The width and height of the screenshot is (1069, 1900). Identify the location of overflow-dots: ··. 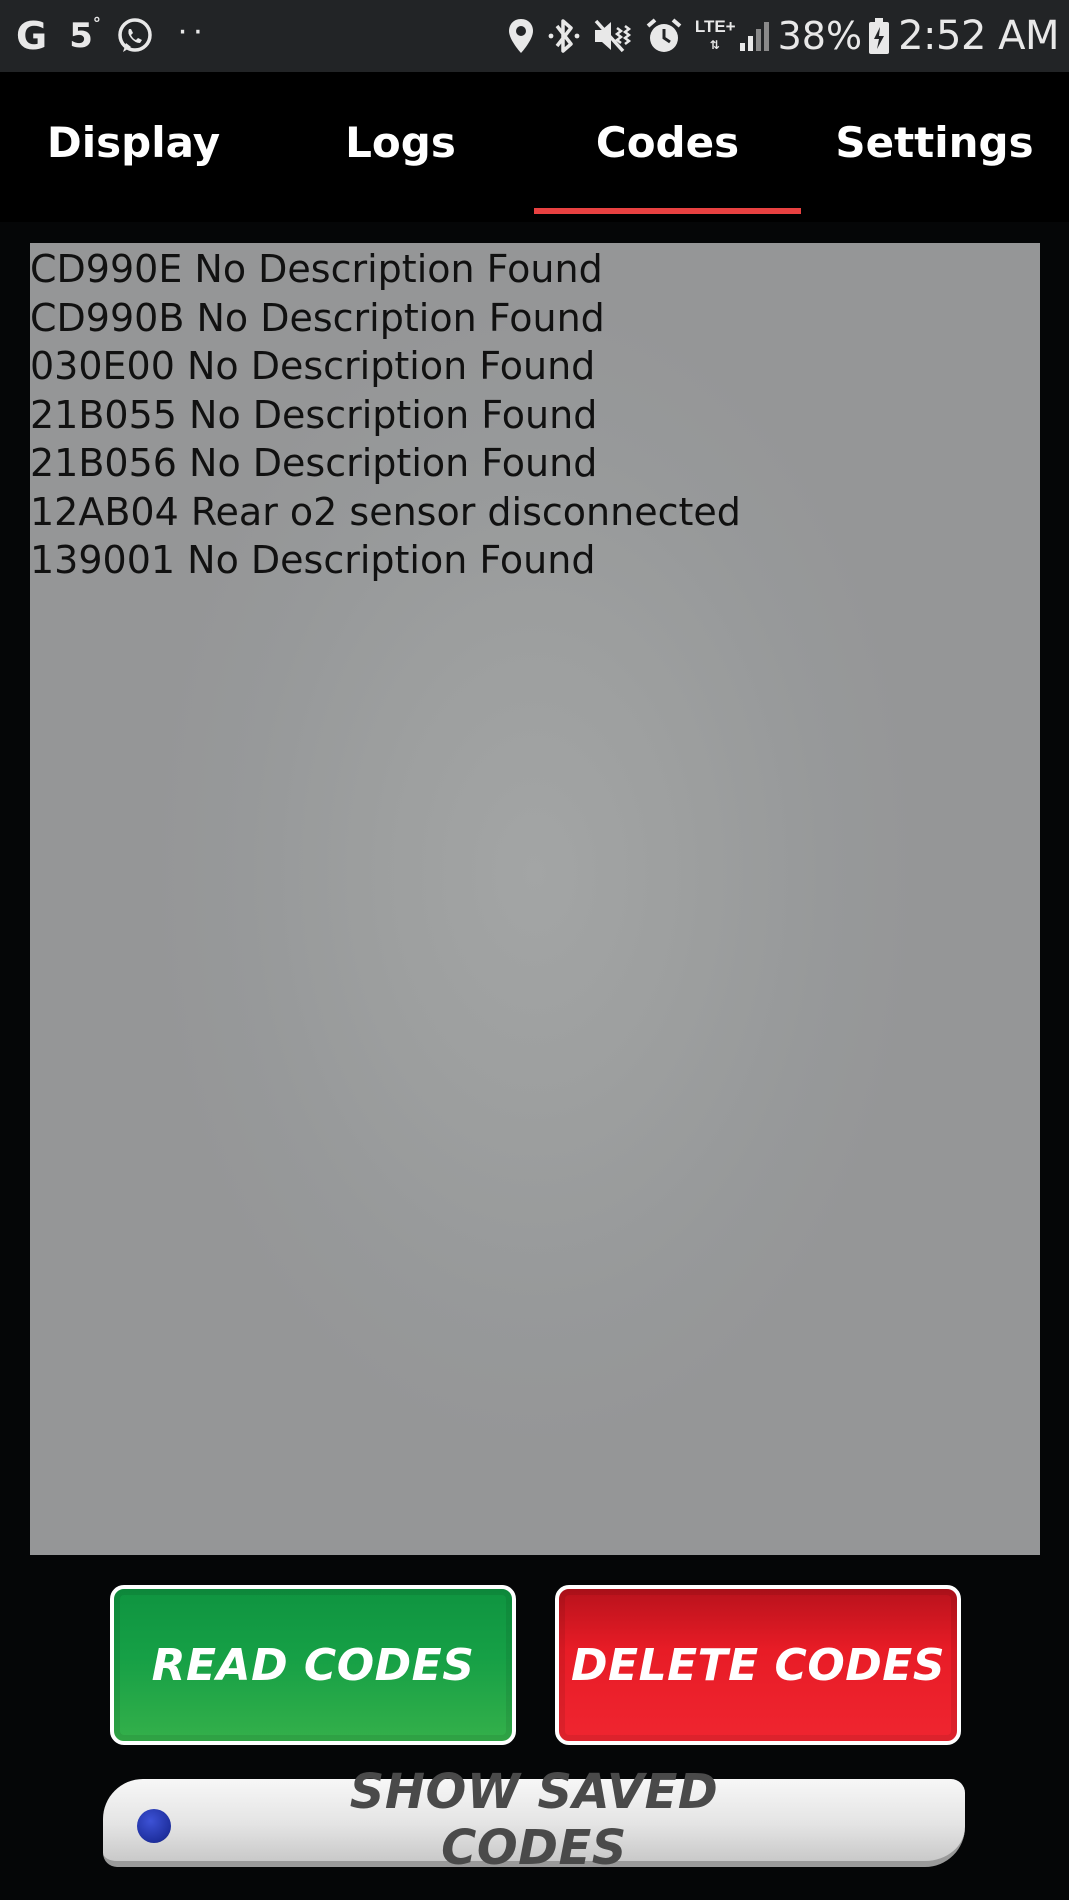
(192, 29).